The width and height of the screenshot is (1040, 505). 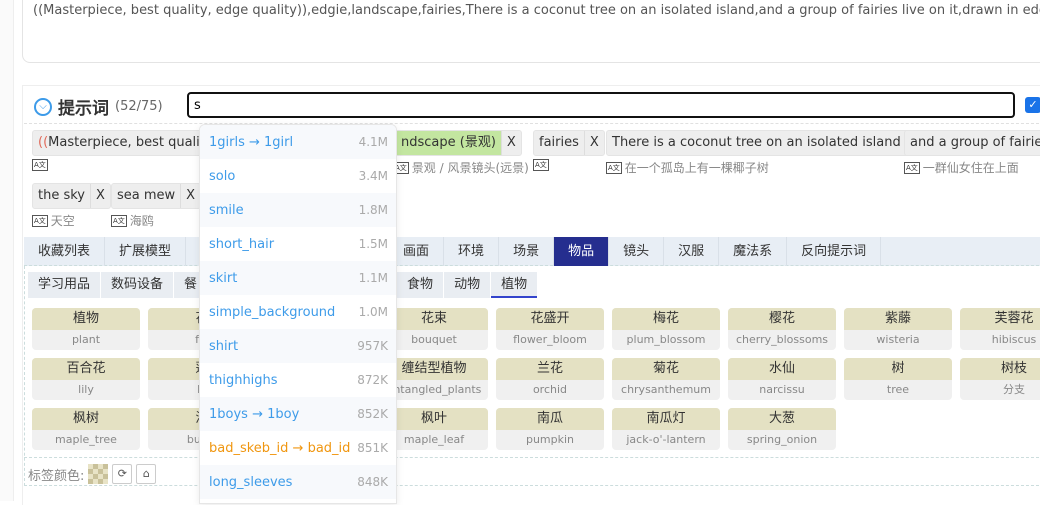 I want to click on suggestion-item: solo 3.4M, so click(x=298, y=176).